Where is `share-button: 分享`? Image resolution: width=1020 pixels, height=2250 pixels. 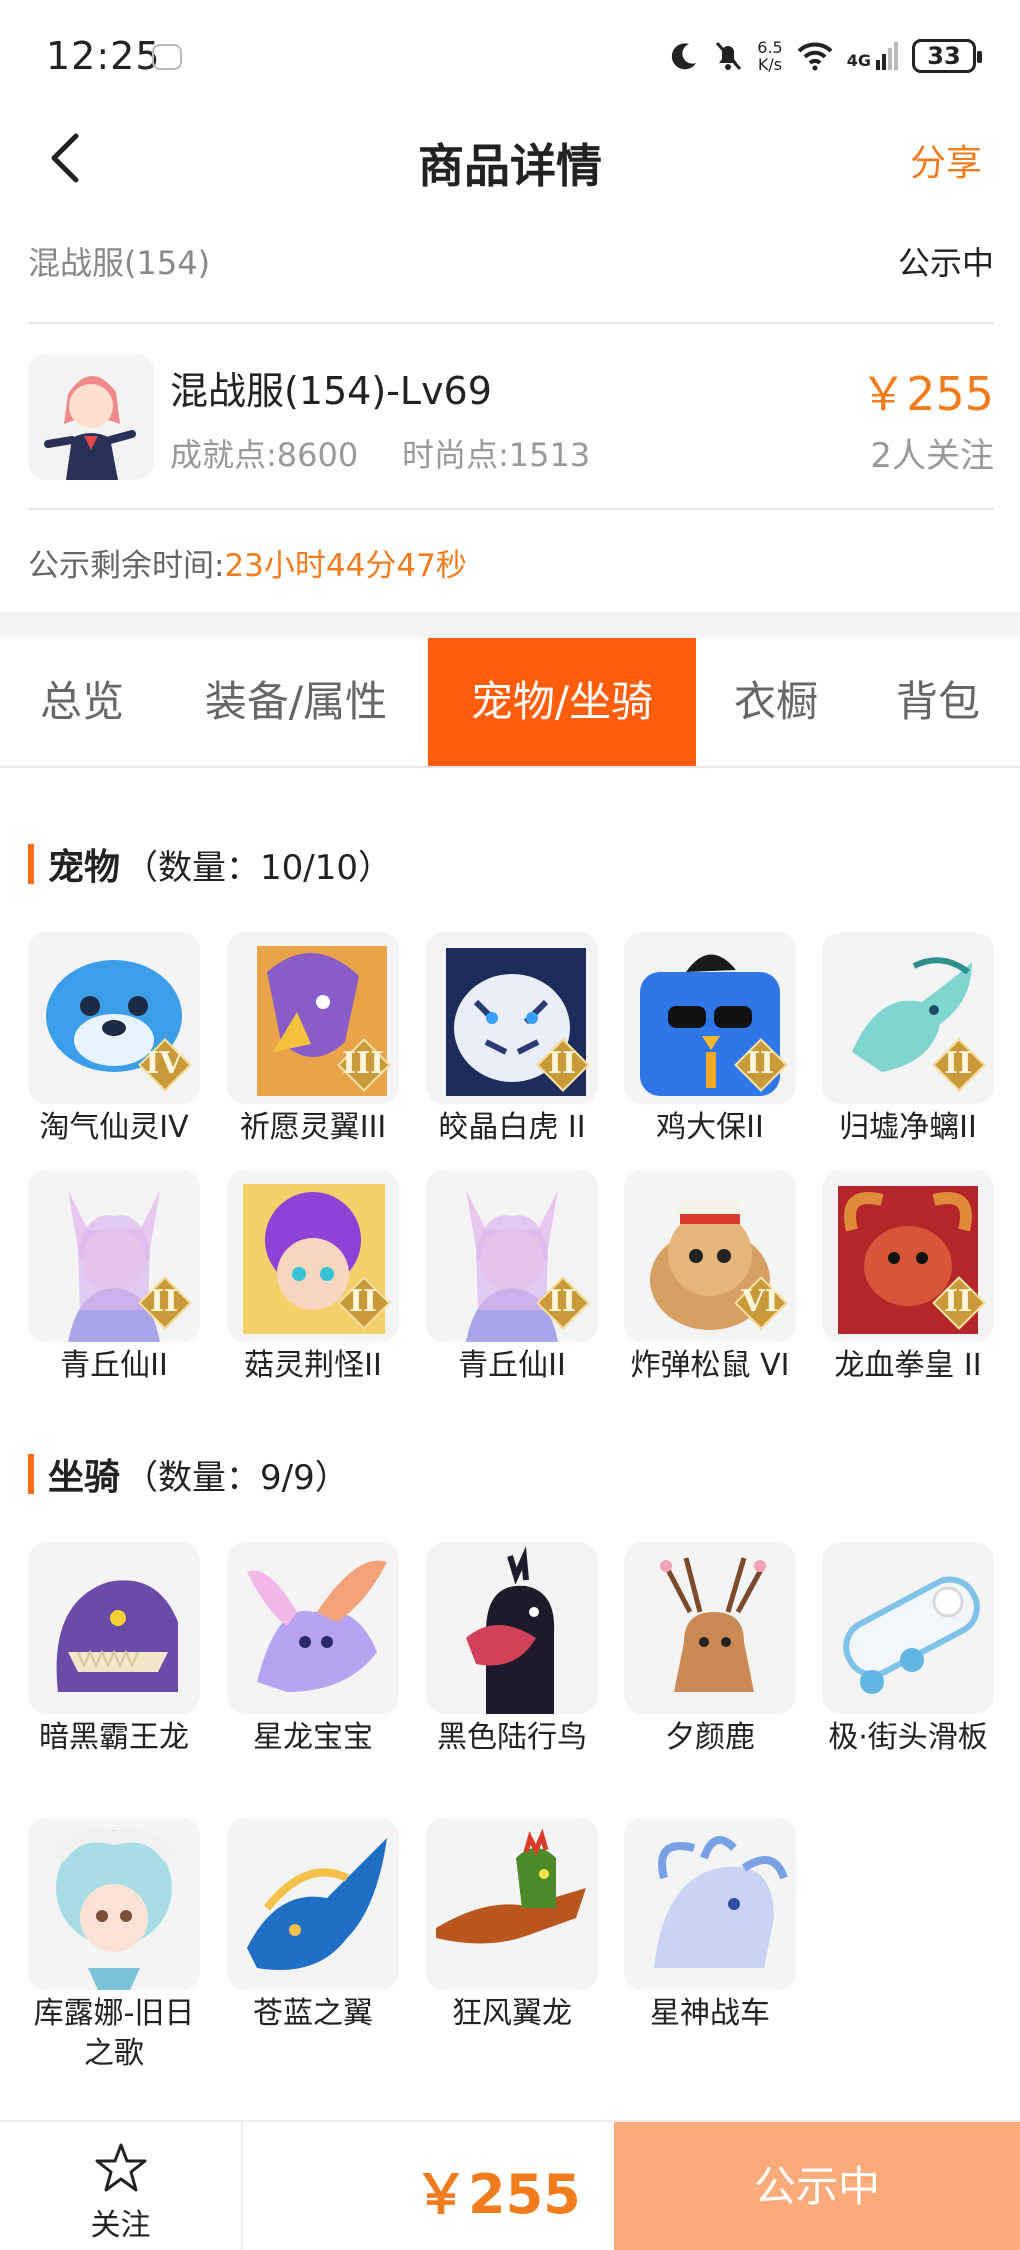 share-button: 分享 is located at coordinates (946, 160).